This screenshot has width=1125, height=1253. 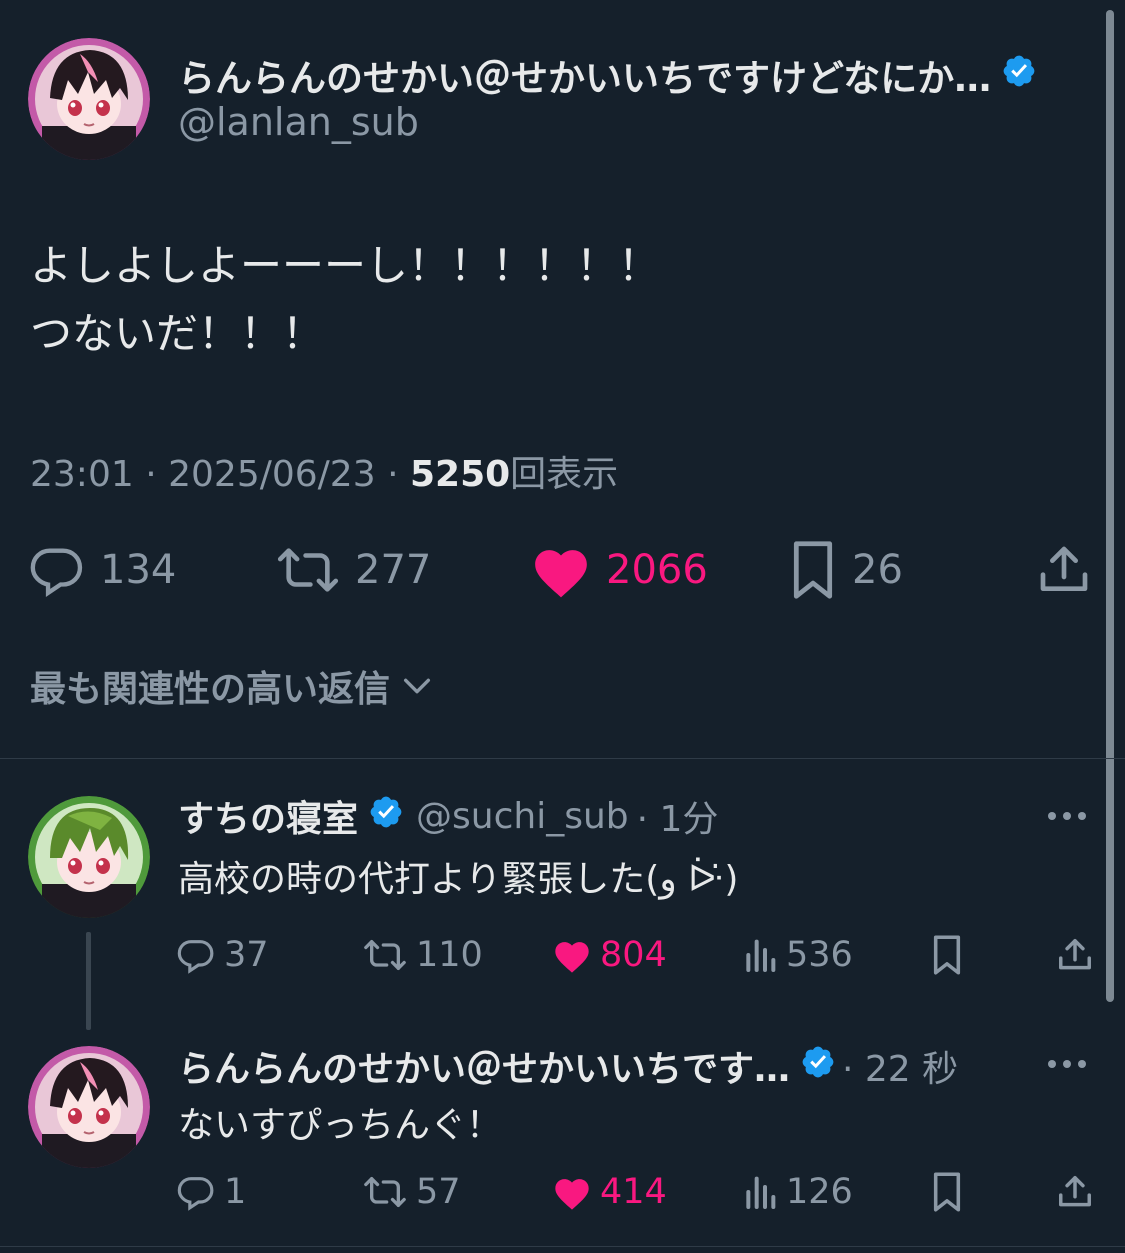 I want to click on avatar-green-hair-icon, so click(x=89, y=857).